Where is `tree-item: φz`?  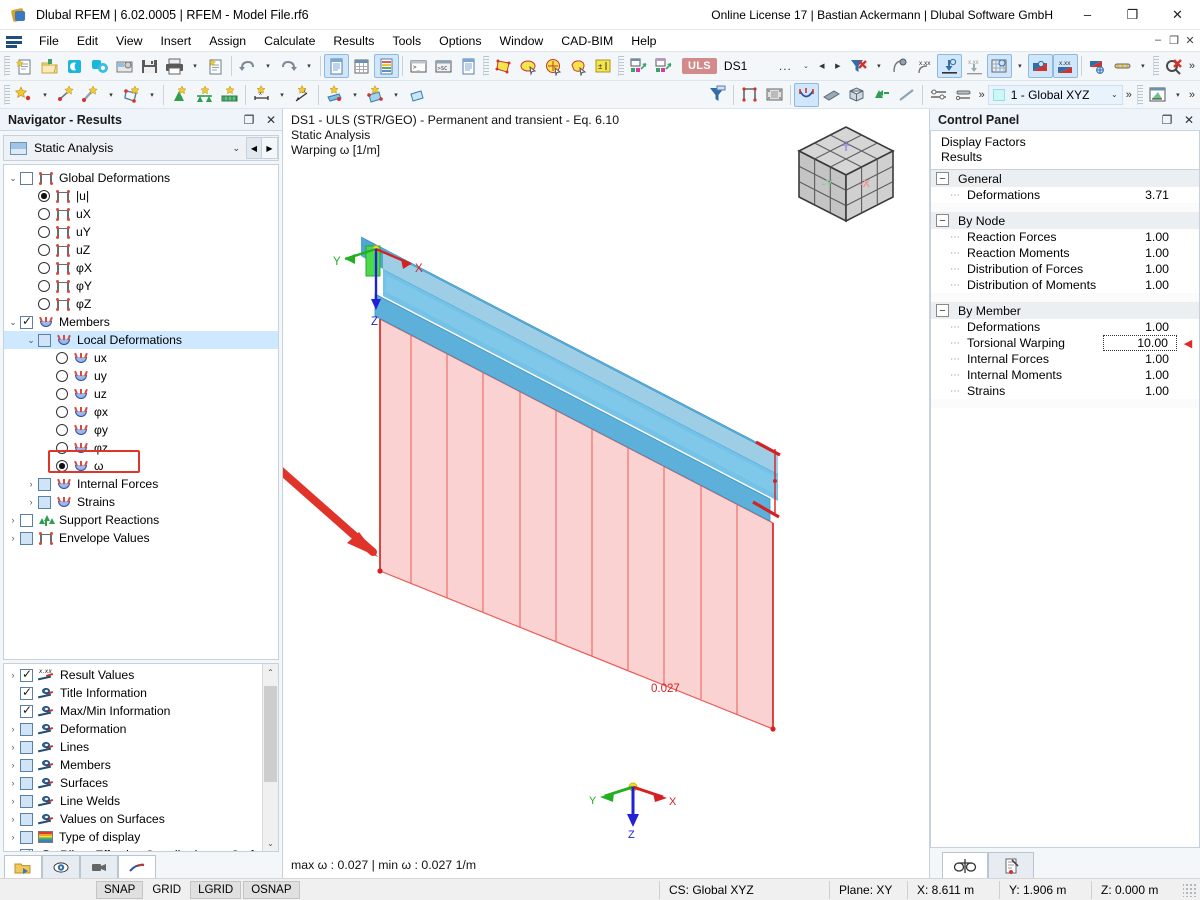 tree-item: φz is located at coordinates (141, 448).